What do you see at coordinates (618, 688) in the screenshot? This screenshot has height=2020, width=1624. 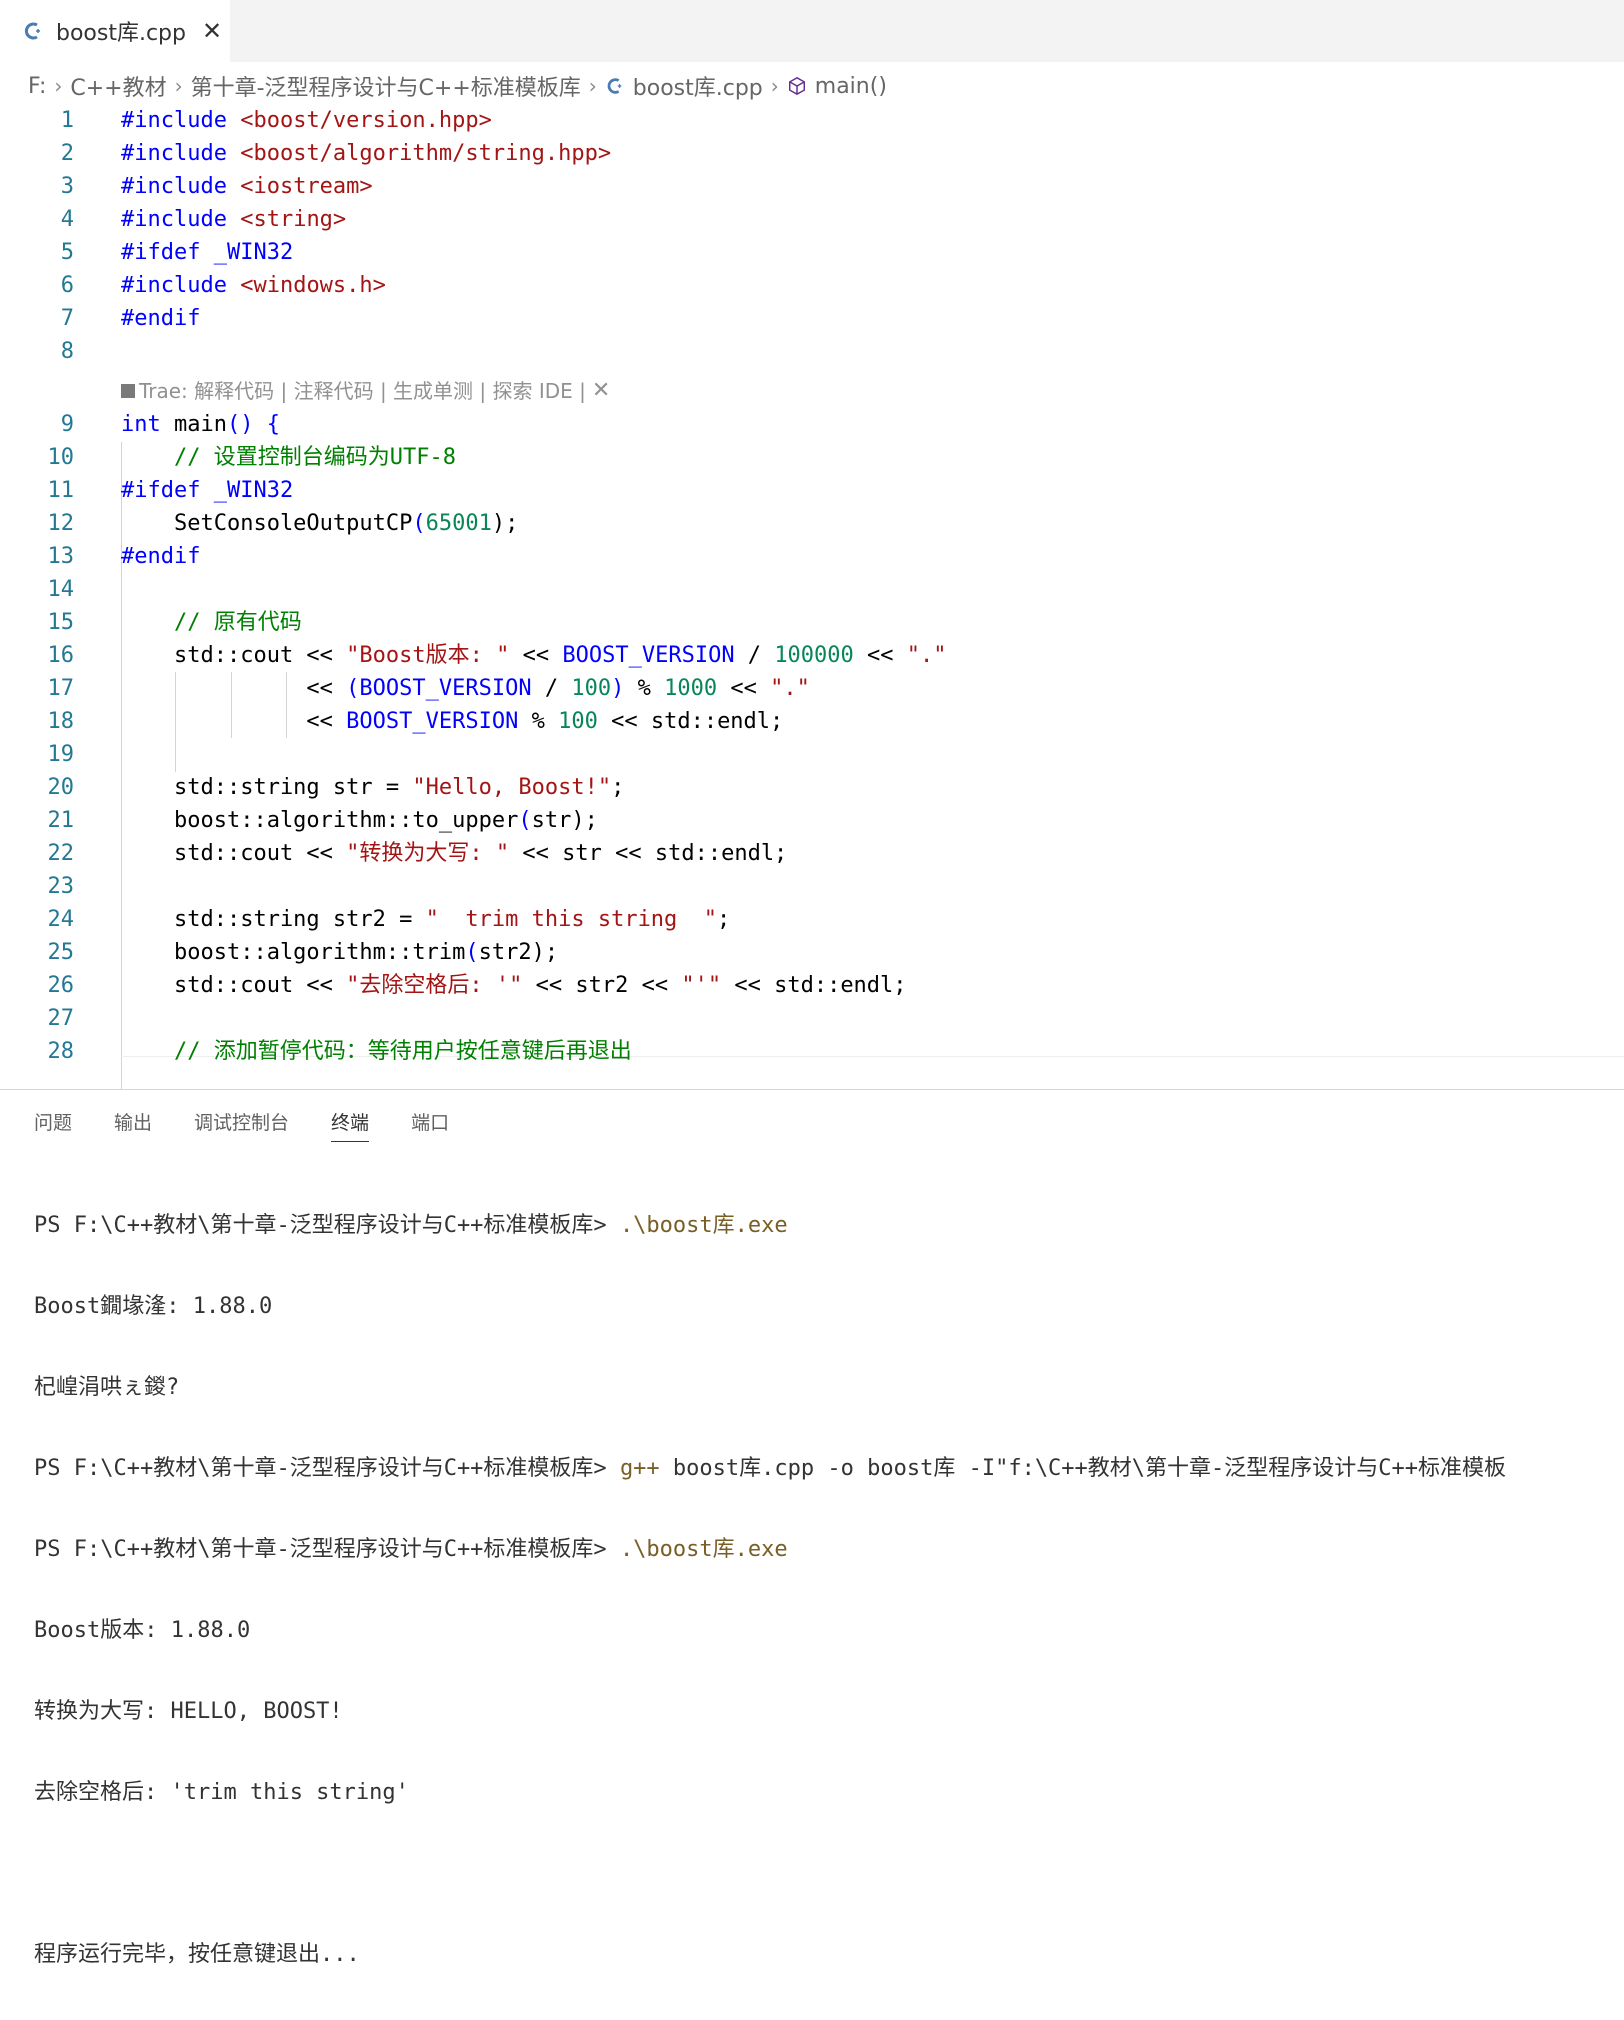 I see `token: )` at bounding box center [618, 688].